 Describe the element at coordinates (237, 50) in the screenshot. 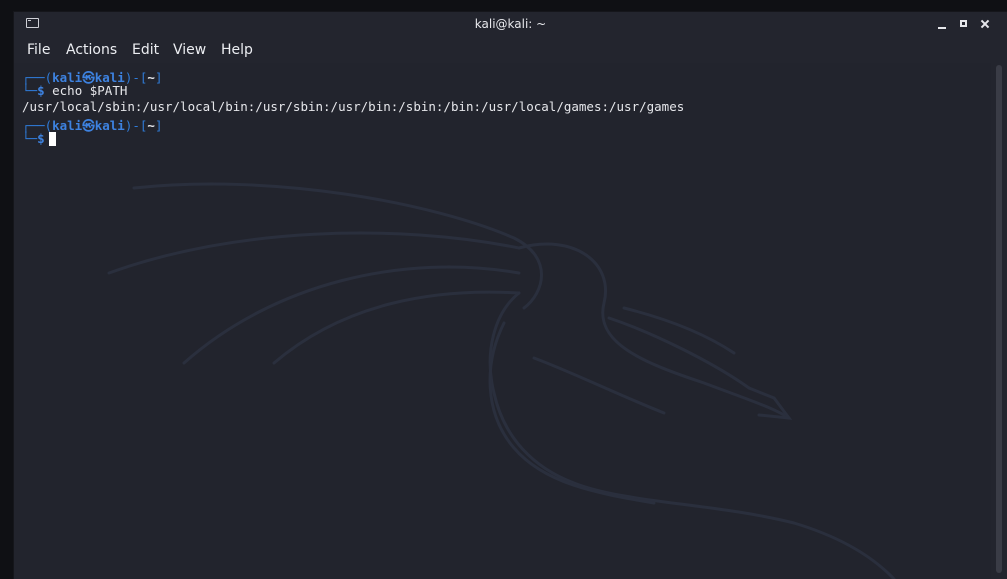

I see `menu-help: Help` at that location.